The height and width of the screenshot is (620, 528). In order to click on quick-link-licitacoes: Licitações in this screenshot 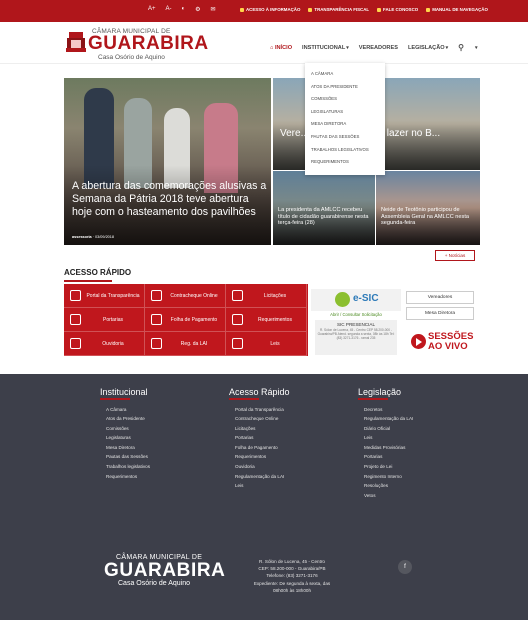, I will do `click(266, 296)`.